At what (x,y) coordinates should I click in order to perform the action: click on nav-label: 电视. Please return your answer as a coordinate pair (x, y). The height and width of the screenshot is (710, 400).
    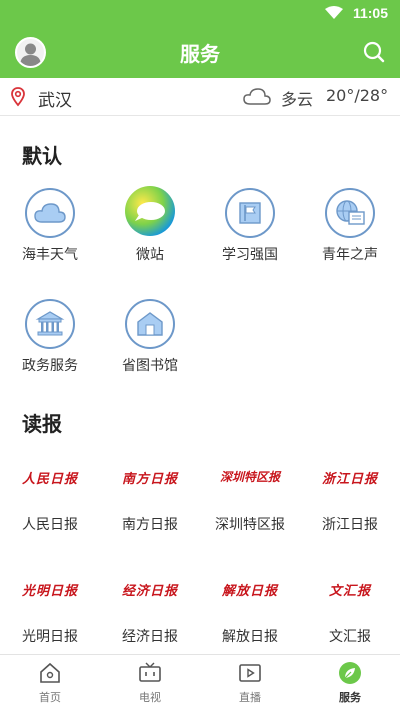
    Looking at the image, I should click on (150, 697).